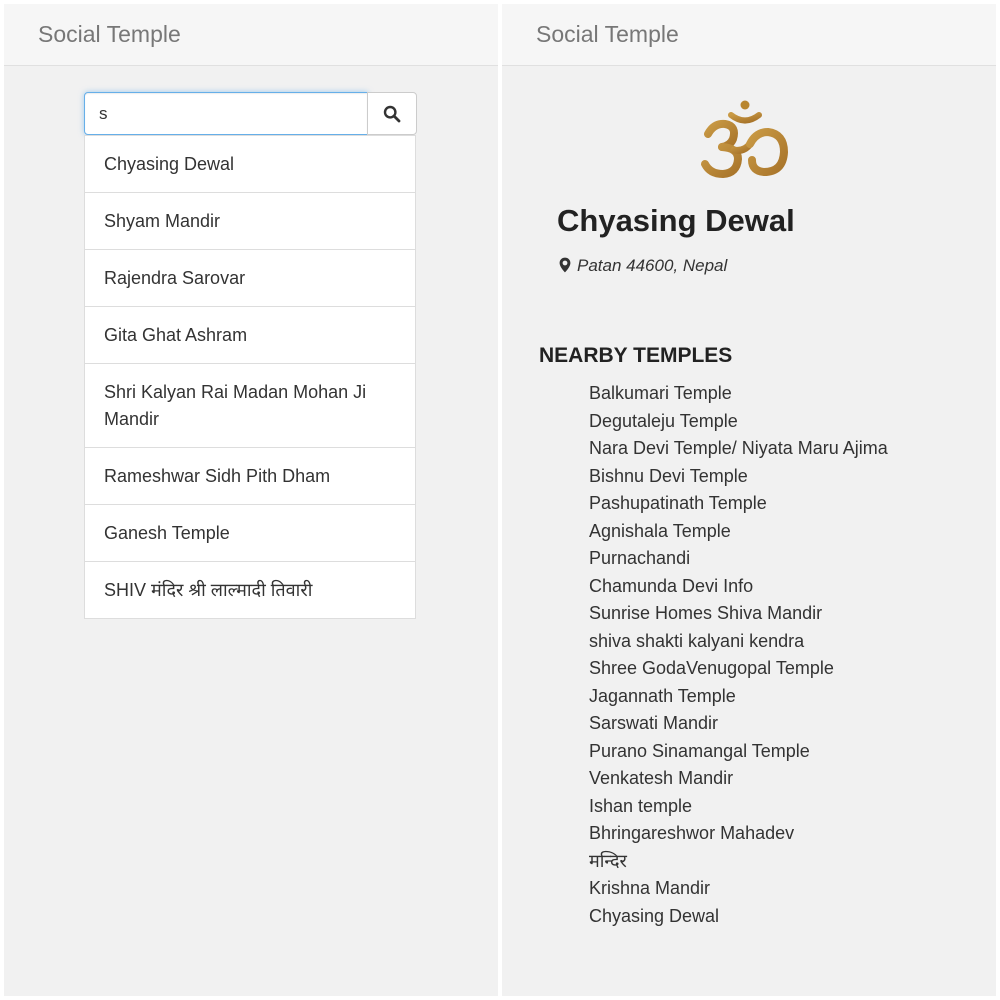 This screenshot has height=1000, width=1000. Describe the element at coordinates (738, 669) in the screenshot. I see `nearby-temple-item: Shree GodaVenugopal Temple` at that location.